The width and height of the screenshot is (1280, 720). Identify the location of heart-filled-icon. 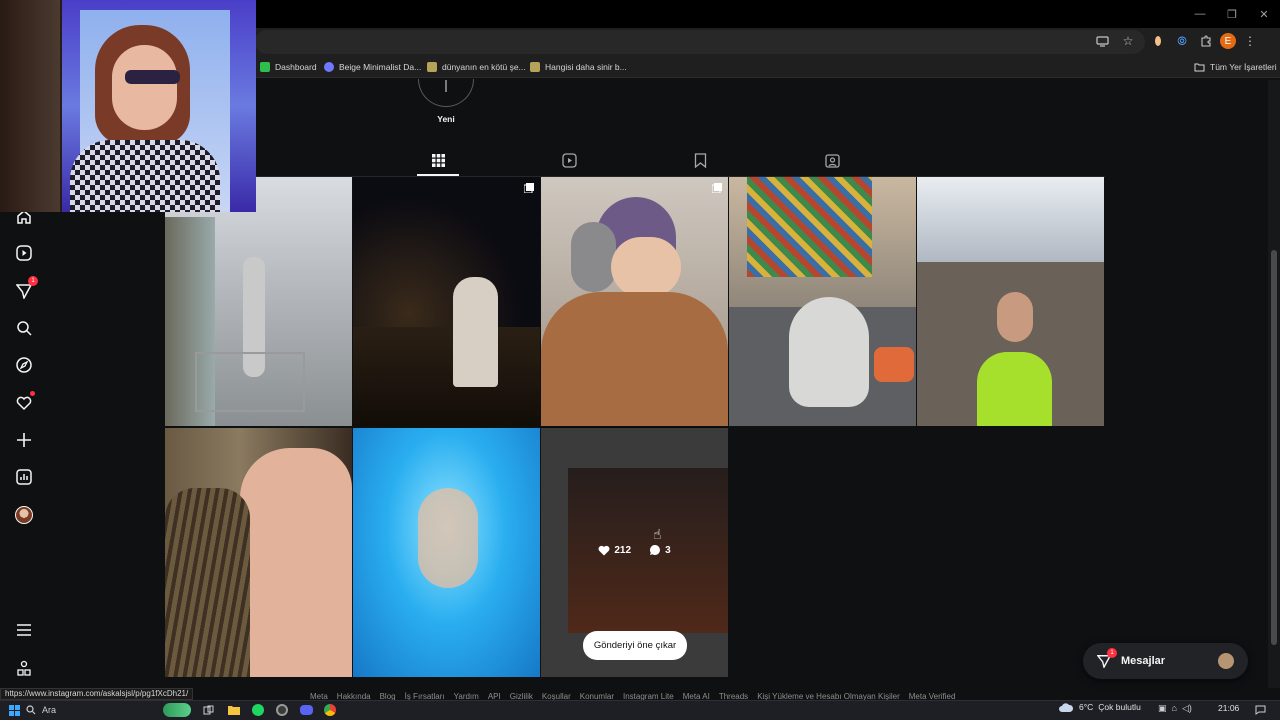
(604, 550).